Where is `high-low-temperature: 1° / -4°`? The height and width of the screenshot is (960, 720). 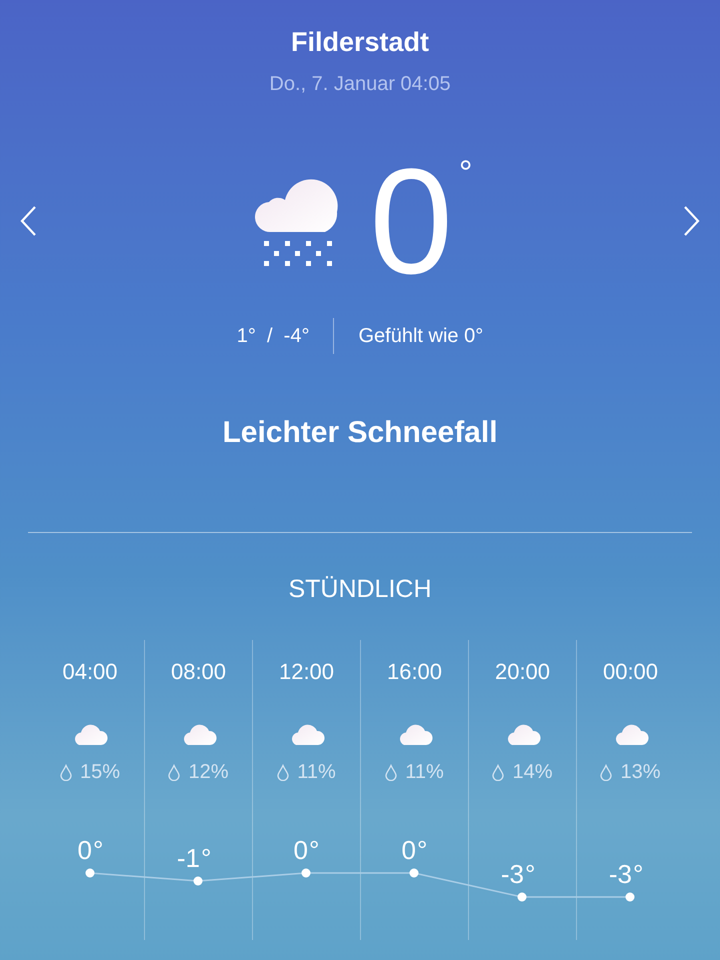 high-low-temperature: 1° / -4° is located at coordinates (273, 336).